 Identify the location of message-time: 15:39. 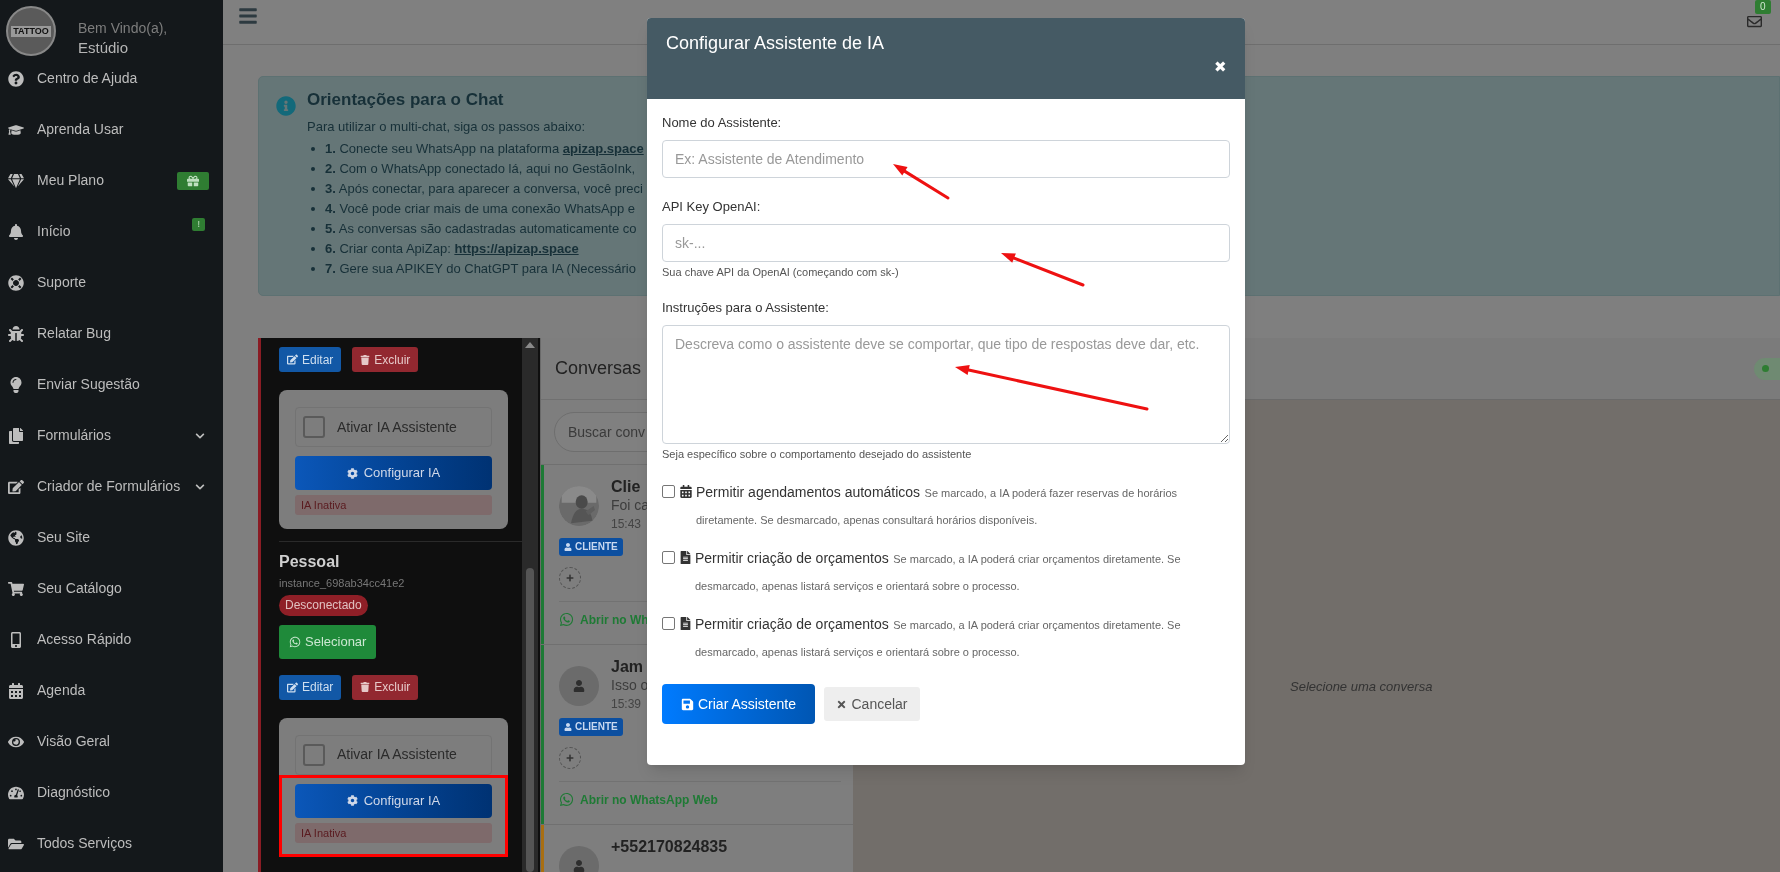
(627, 704).